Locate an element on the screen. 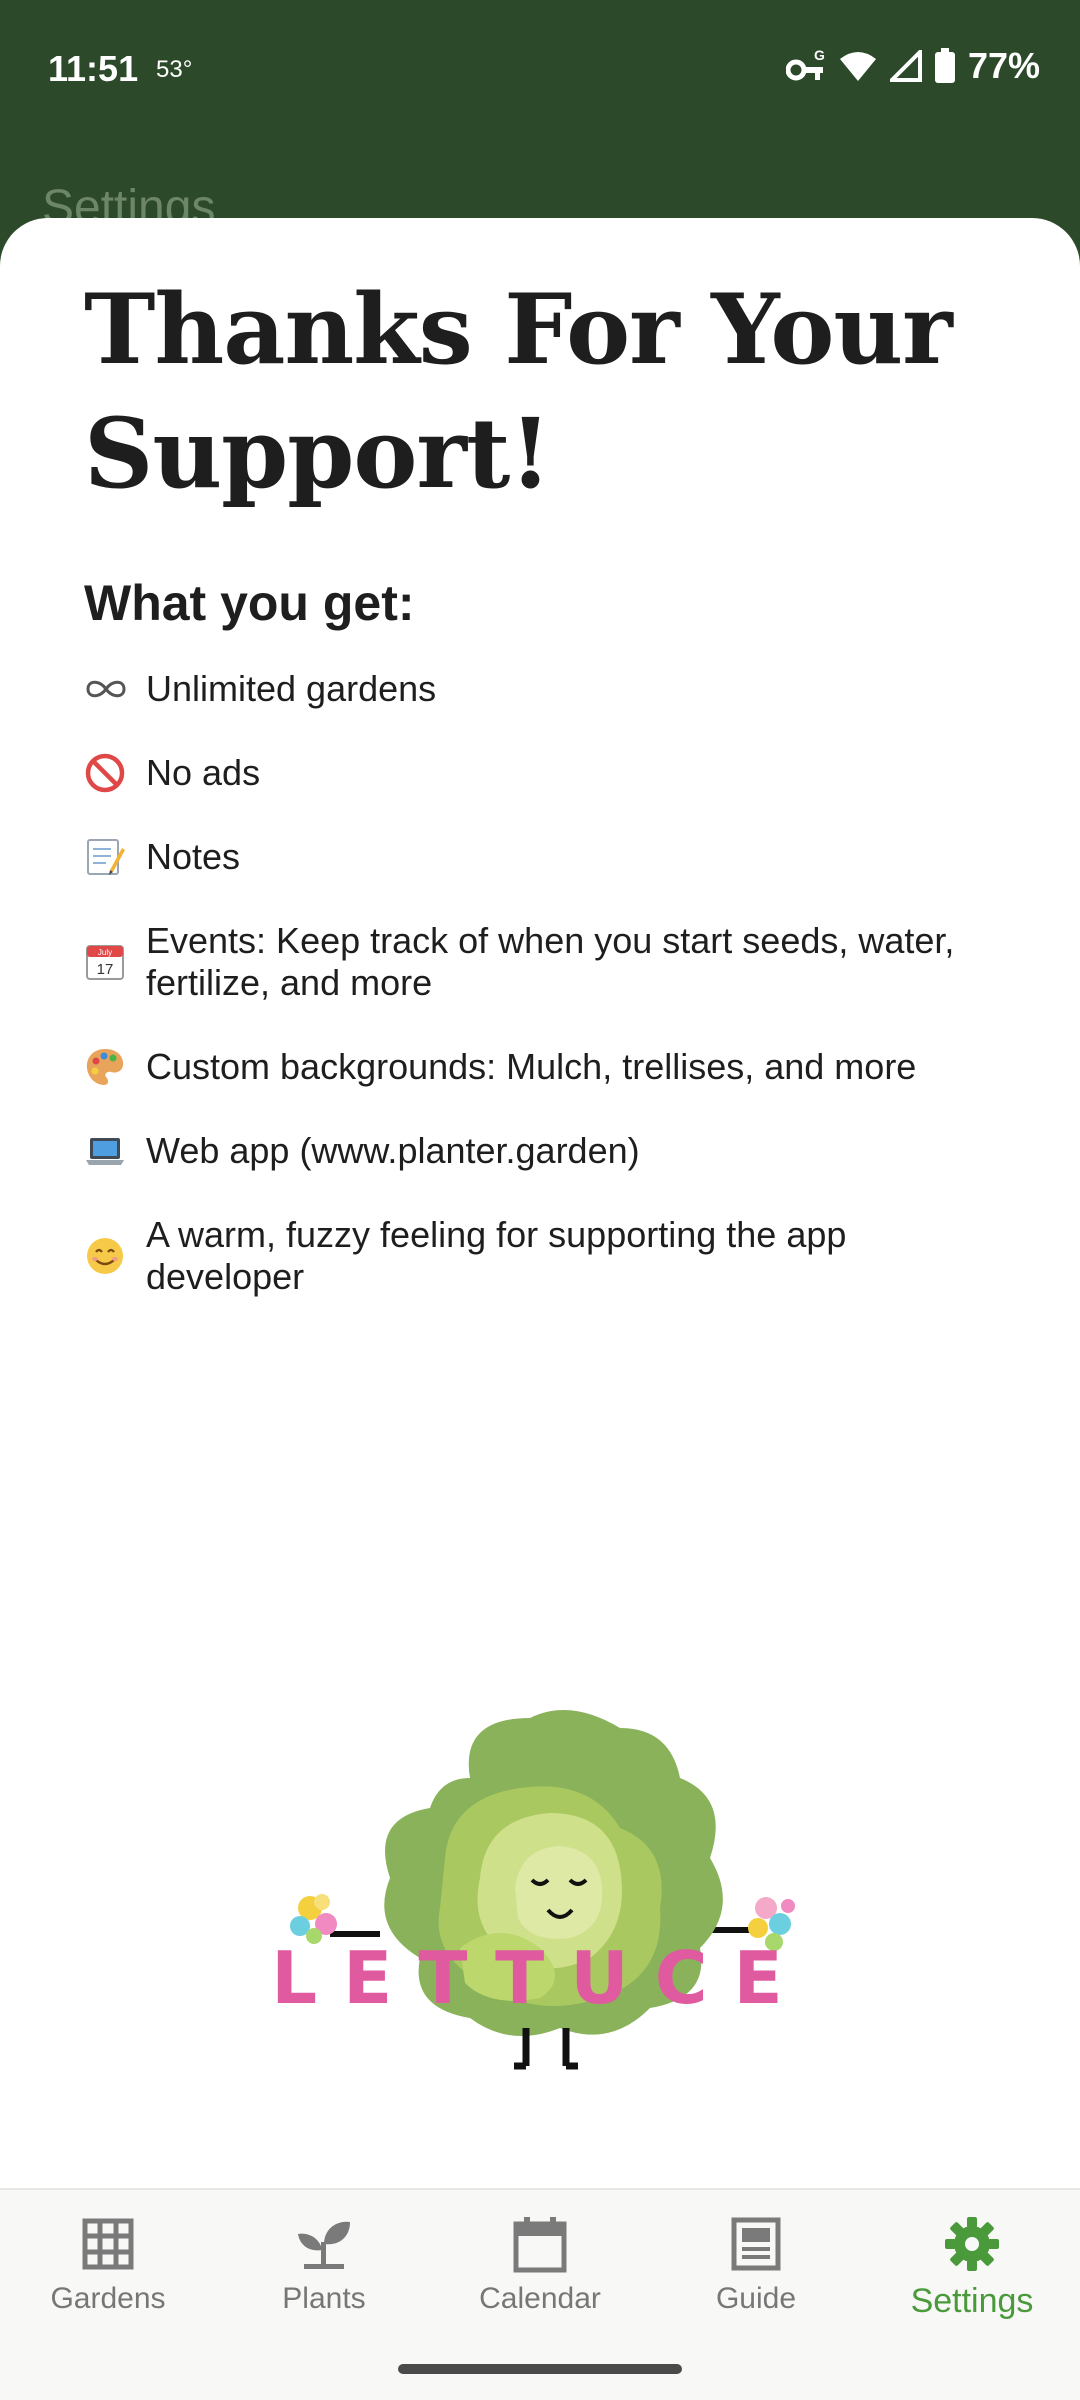 This screenshot has width=1080, height=2400. benefits-heading: What you get: is located at coordinates (249, 603).